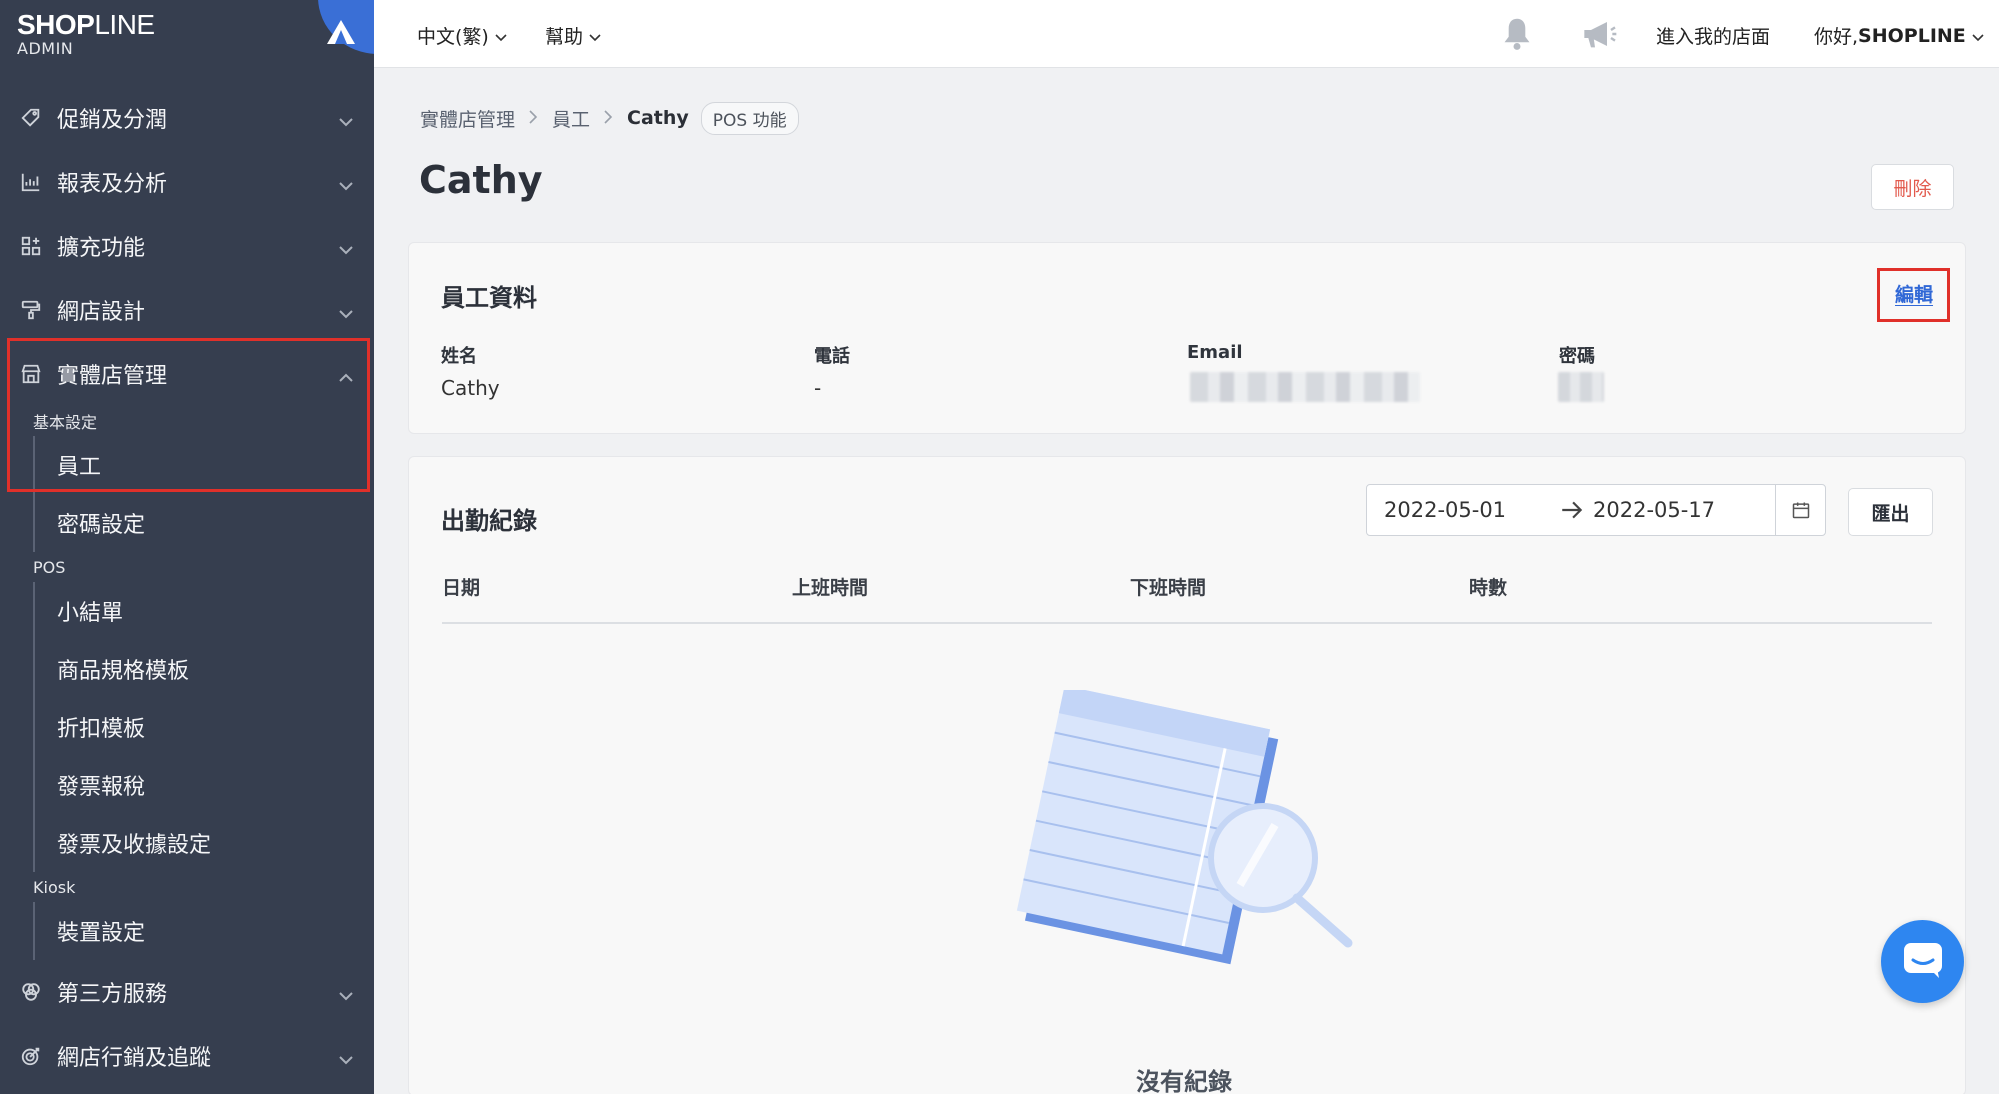  Describe the element at coordinates (1800, 510) in the screenshot. I see `calendar-icon` at that location.